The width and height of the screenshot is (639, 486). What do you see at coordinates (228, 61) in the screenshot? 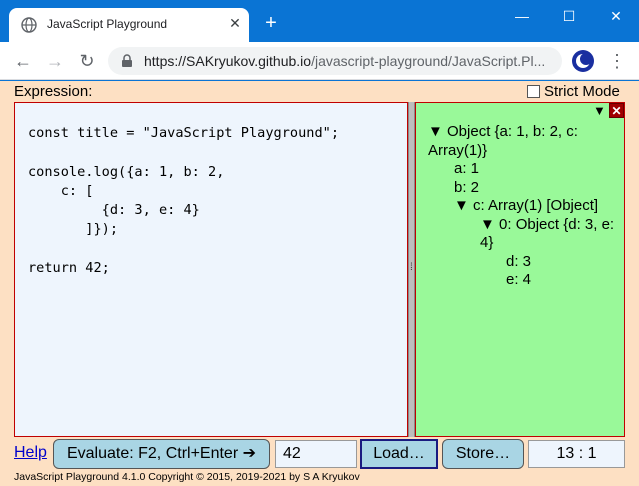
I see `url-host: https://SAKryukov.github.io` at bounding box center [228, 61].